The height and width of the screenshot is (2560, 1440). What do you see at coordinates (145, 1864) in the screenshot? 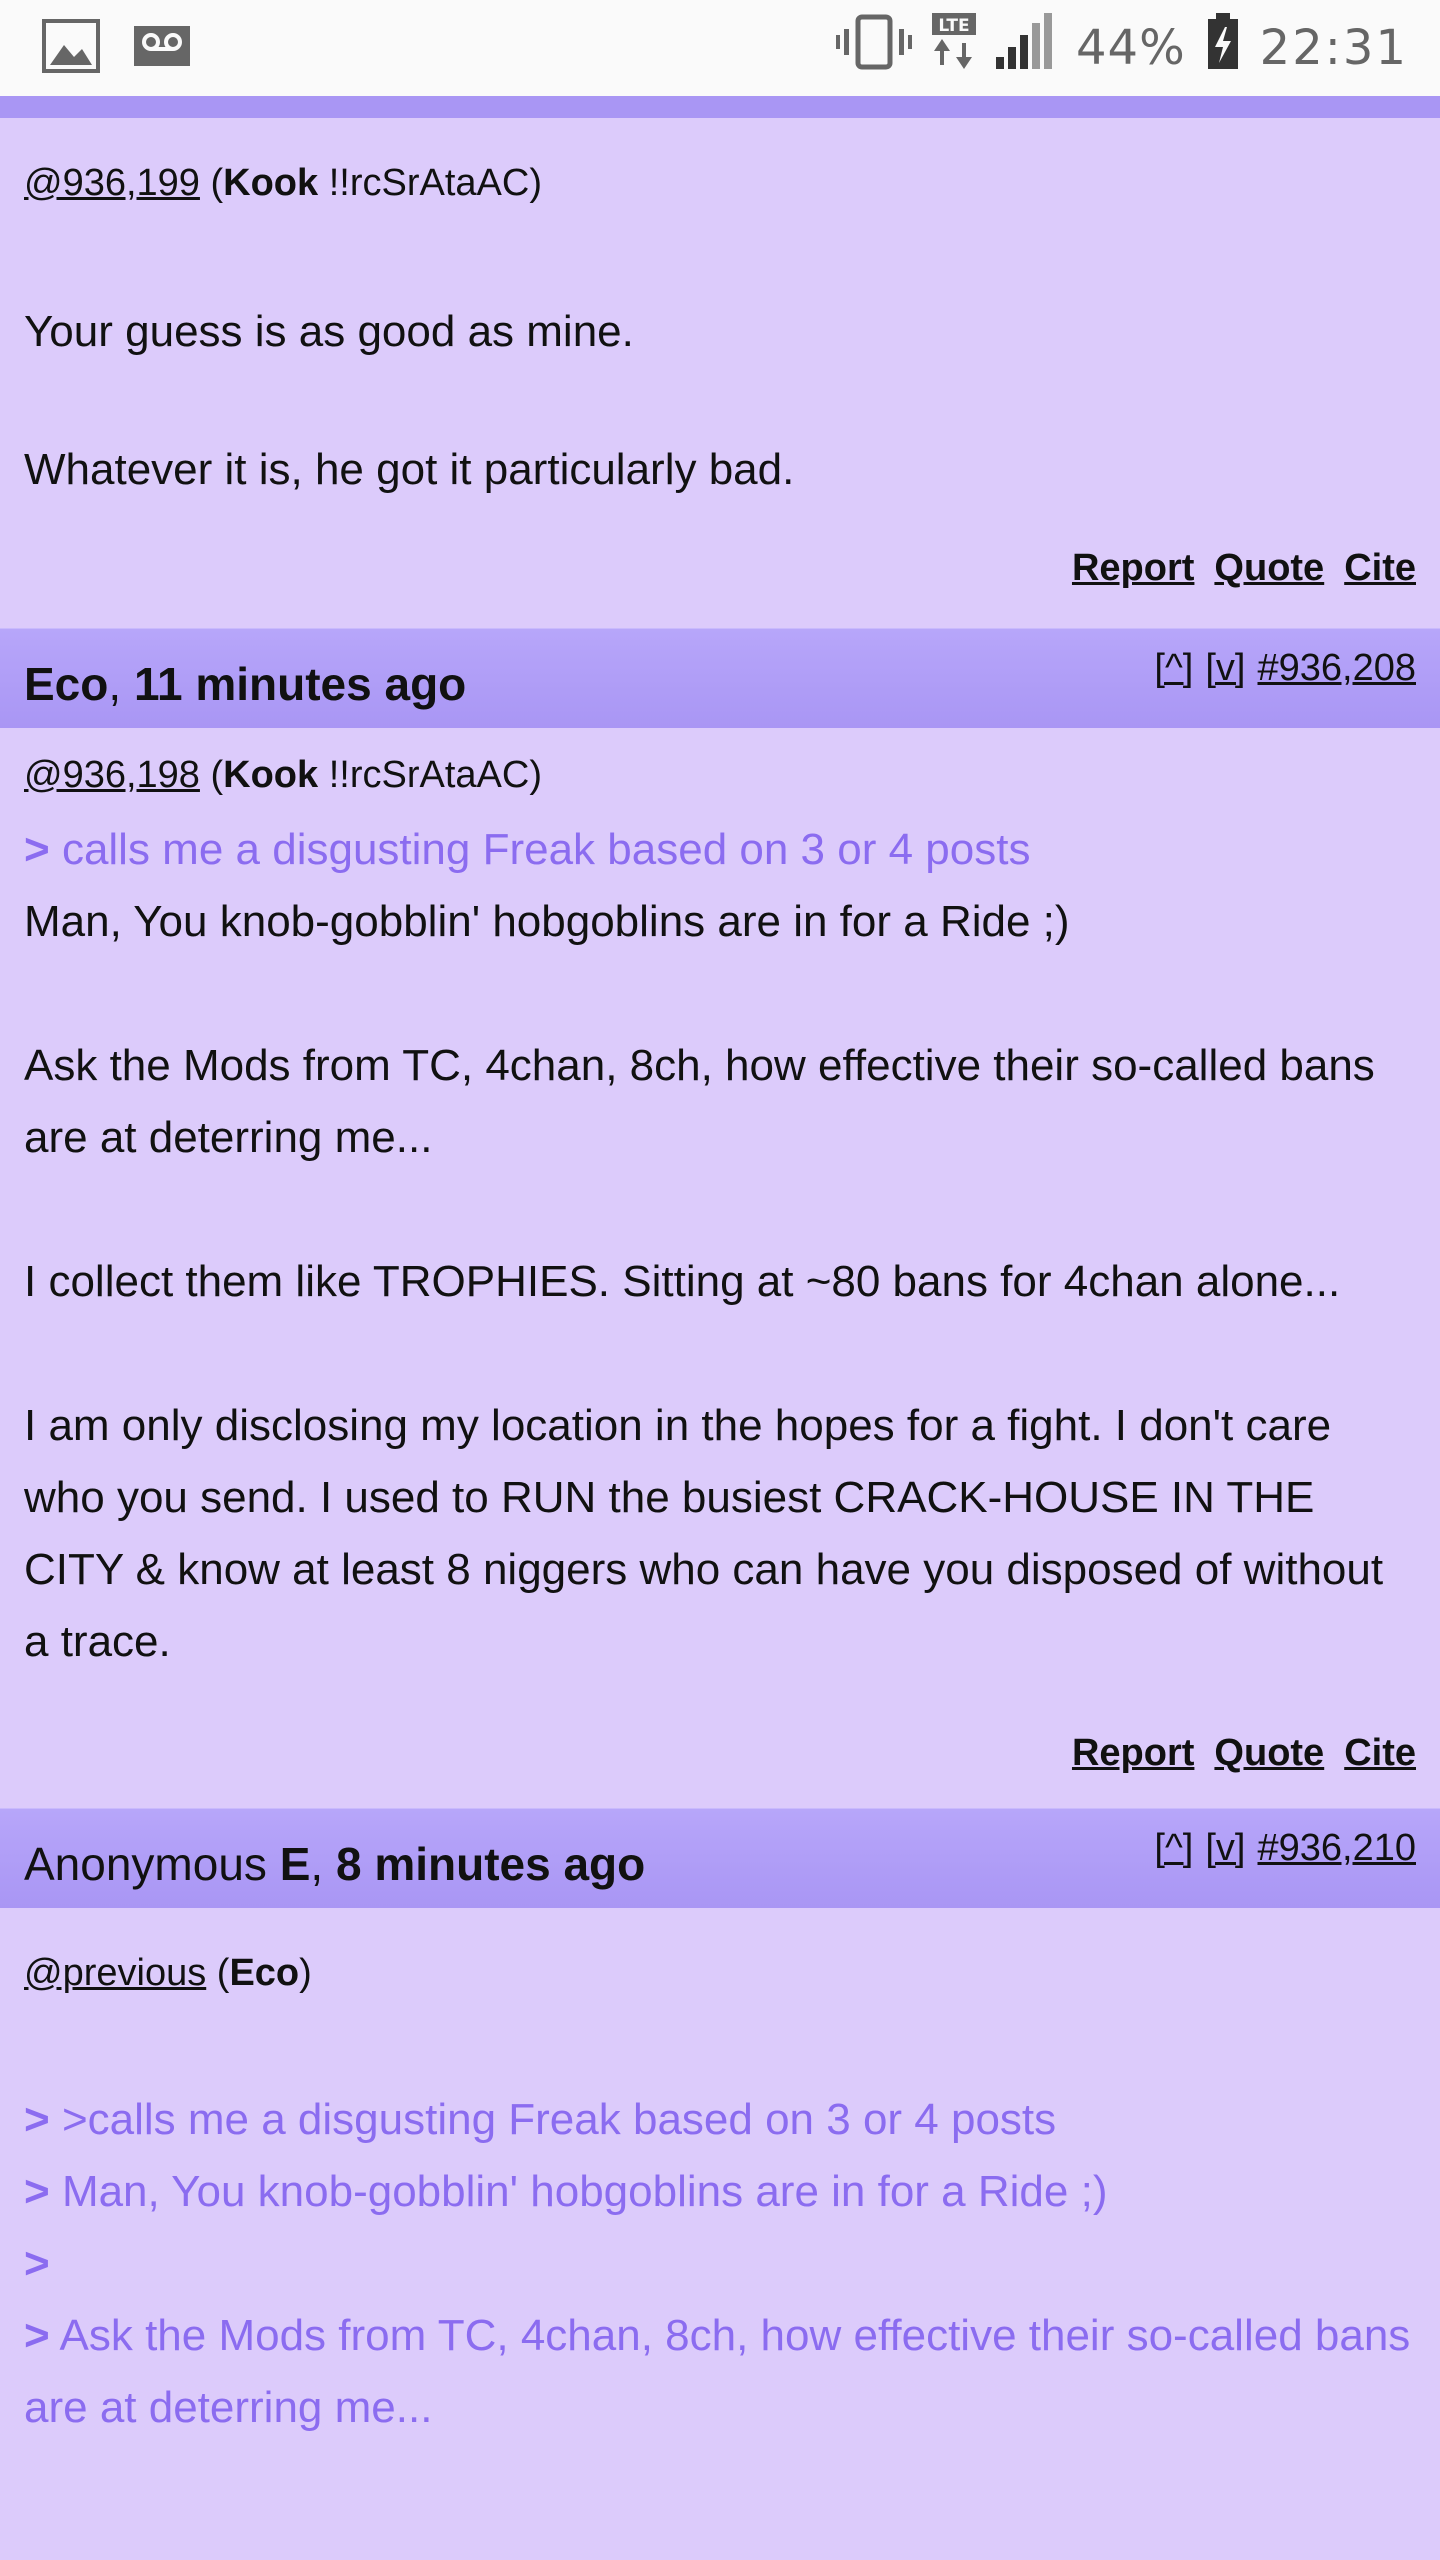
I see `post-author: Anonymous` at bounding box center [145, 1864].